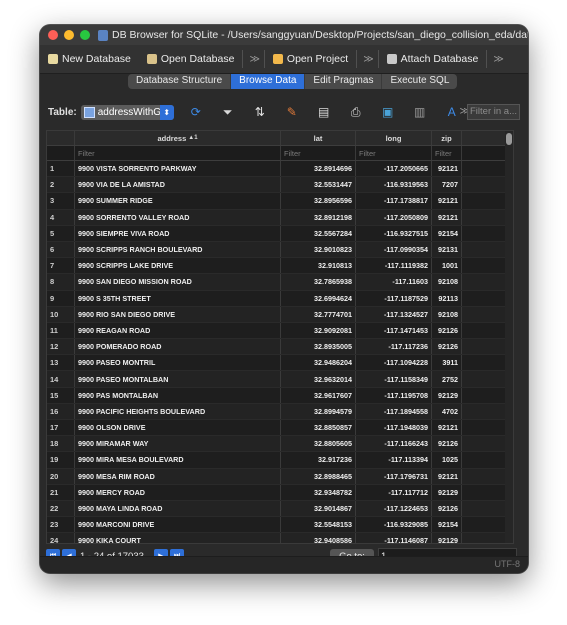 The height and width of the screenshot is (625, 567). Describe the element at coordinates (394, 266) in the screenshot. I see `cell-long: -117.1119382` at that location.